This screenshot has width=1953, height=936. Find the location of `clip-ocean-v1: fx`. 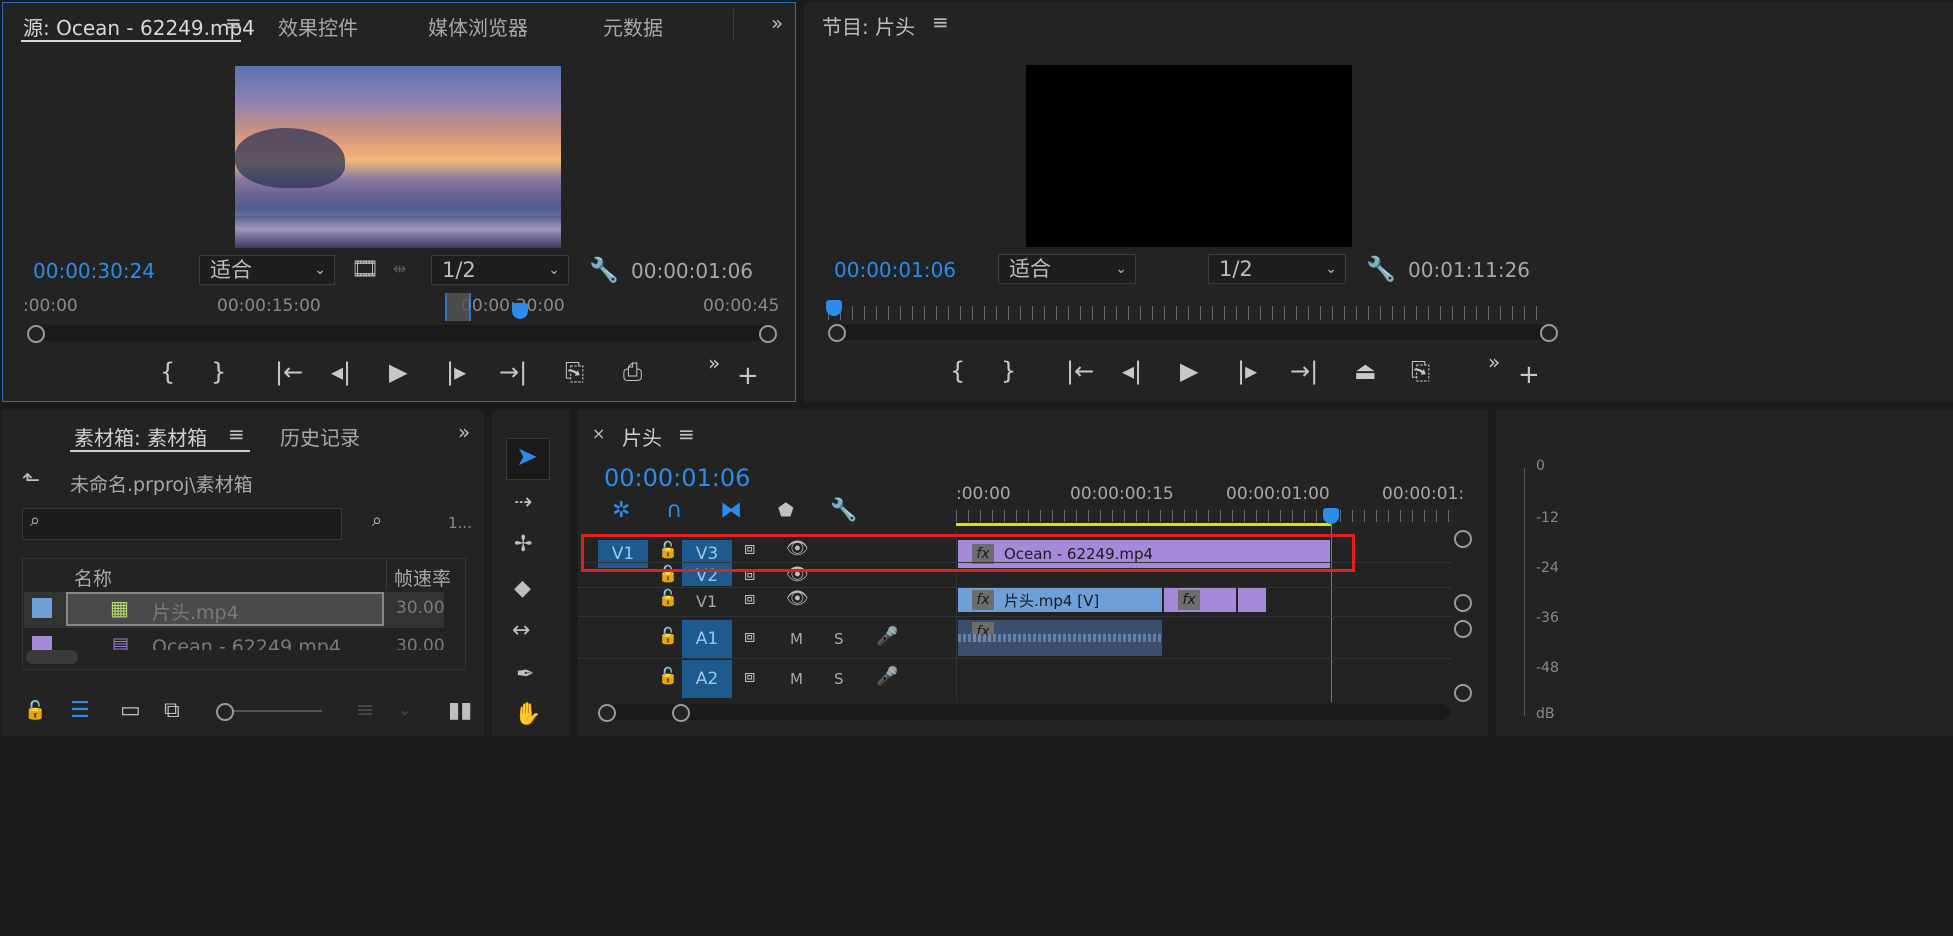

clip-ocean-v1: fx is located at coordinates (1200, 600).